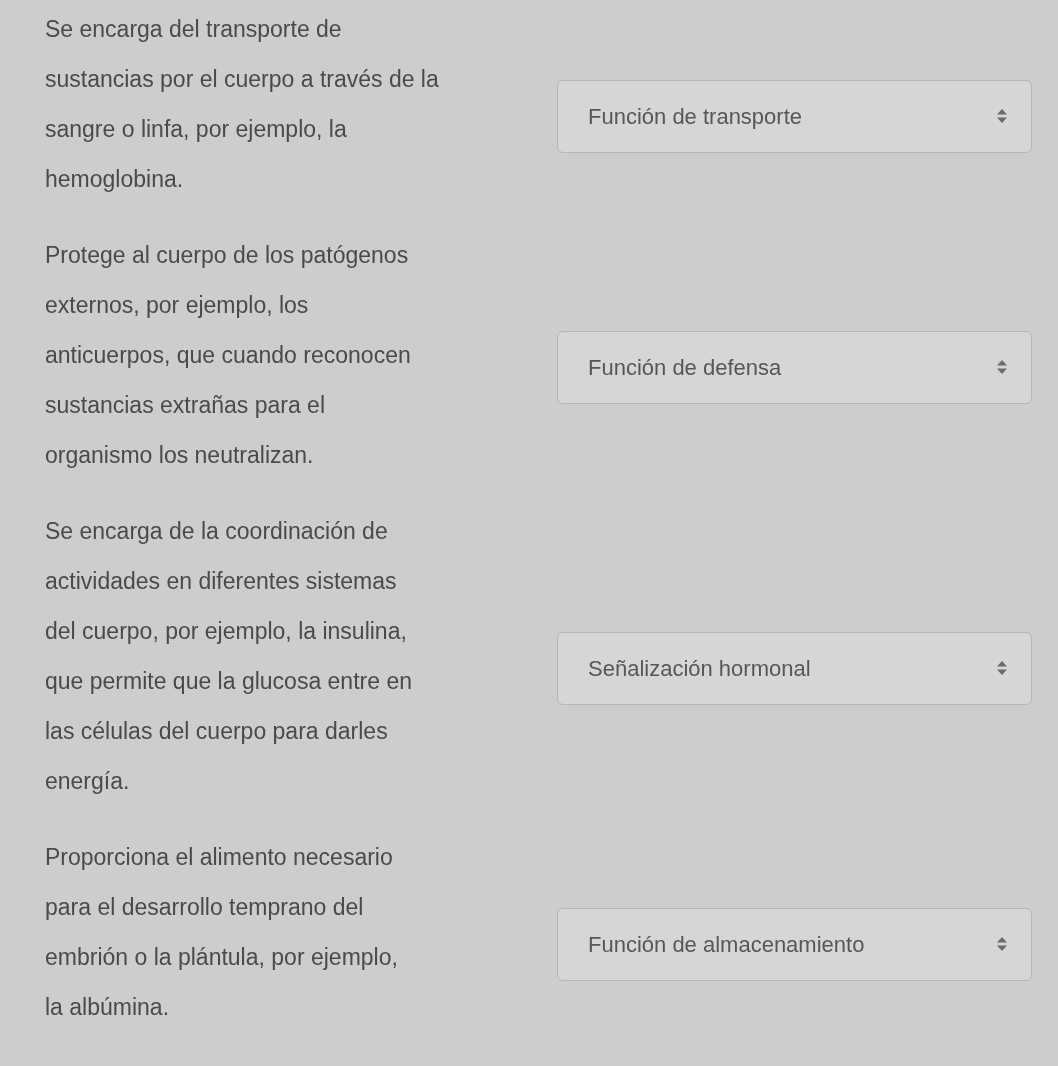  Describe the element at coordinates (794, 367) in the screenshot. I see `answer-dropdown: Función de defensa` at that location.